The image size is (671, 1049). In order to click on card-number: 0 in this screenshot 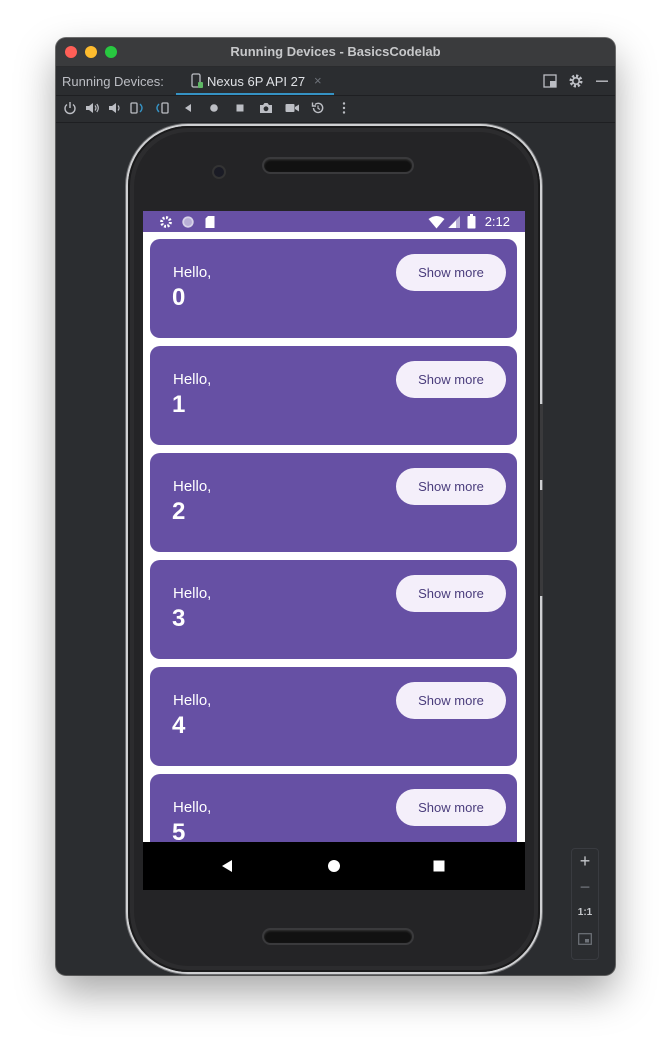, I will do `click(179, 297)`.